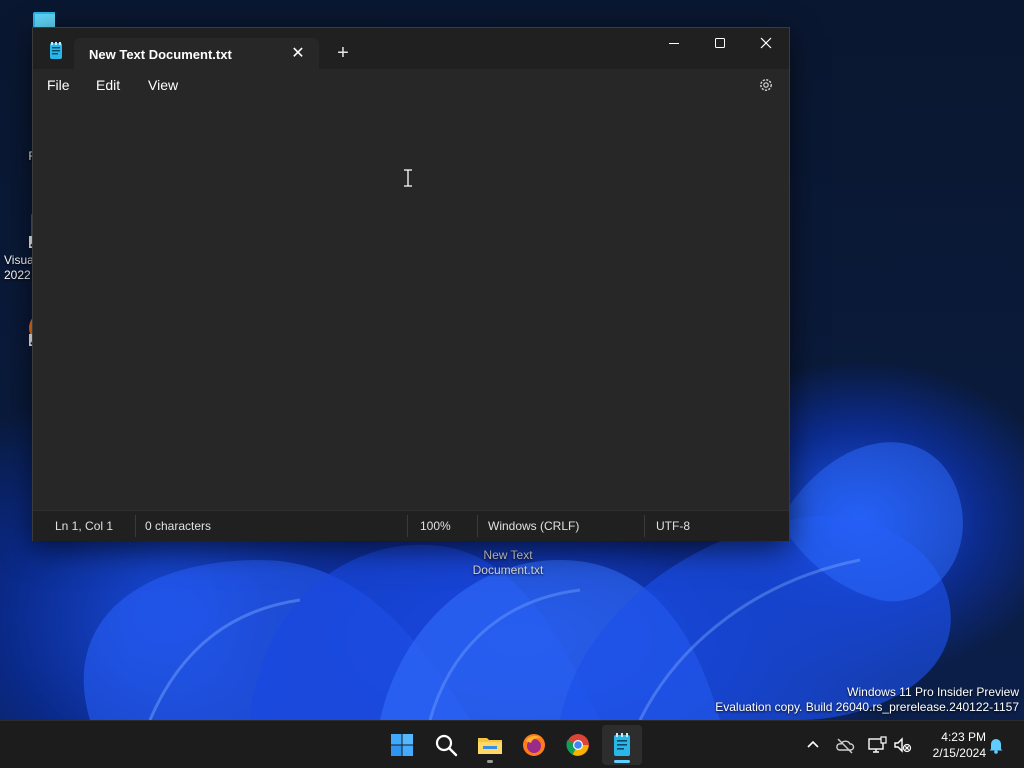 The width and height of the screenshot is (1024, 768). I want to click on active-indicator, so click(622, 761).